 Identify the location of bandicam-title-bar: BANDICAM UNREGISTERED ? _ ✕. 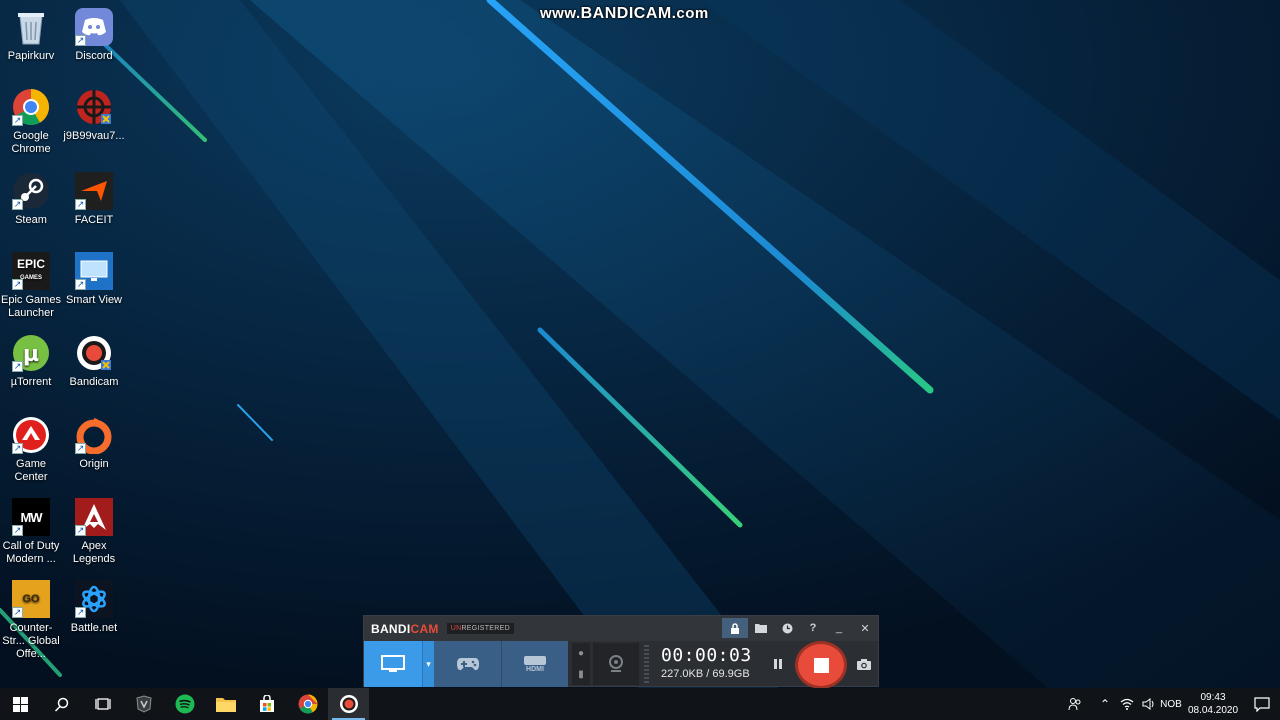
(621, 628).